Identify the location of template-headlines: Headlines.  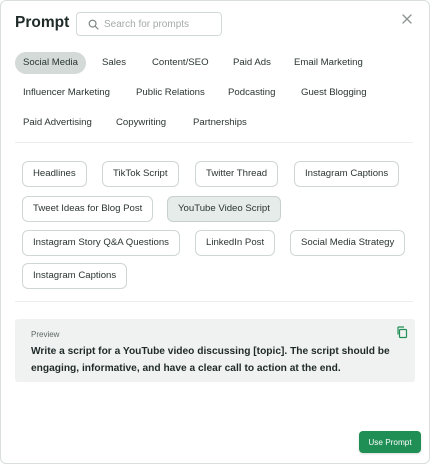
(54, 174).